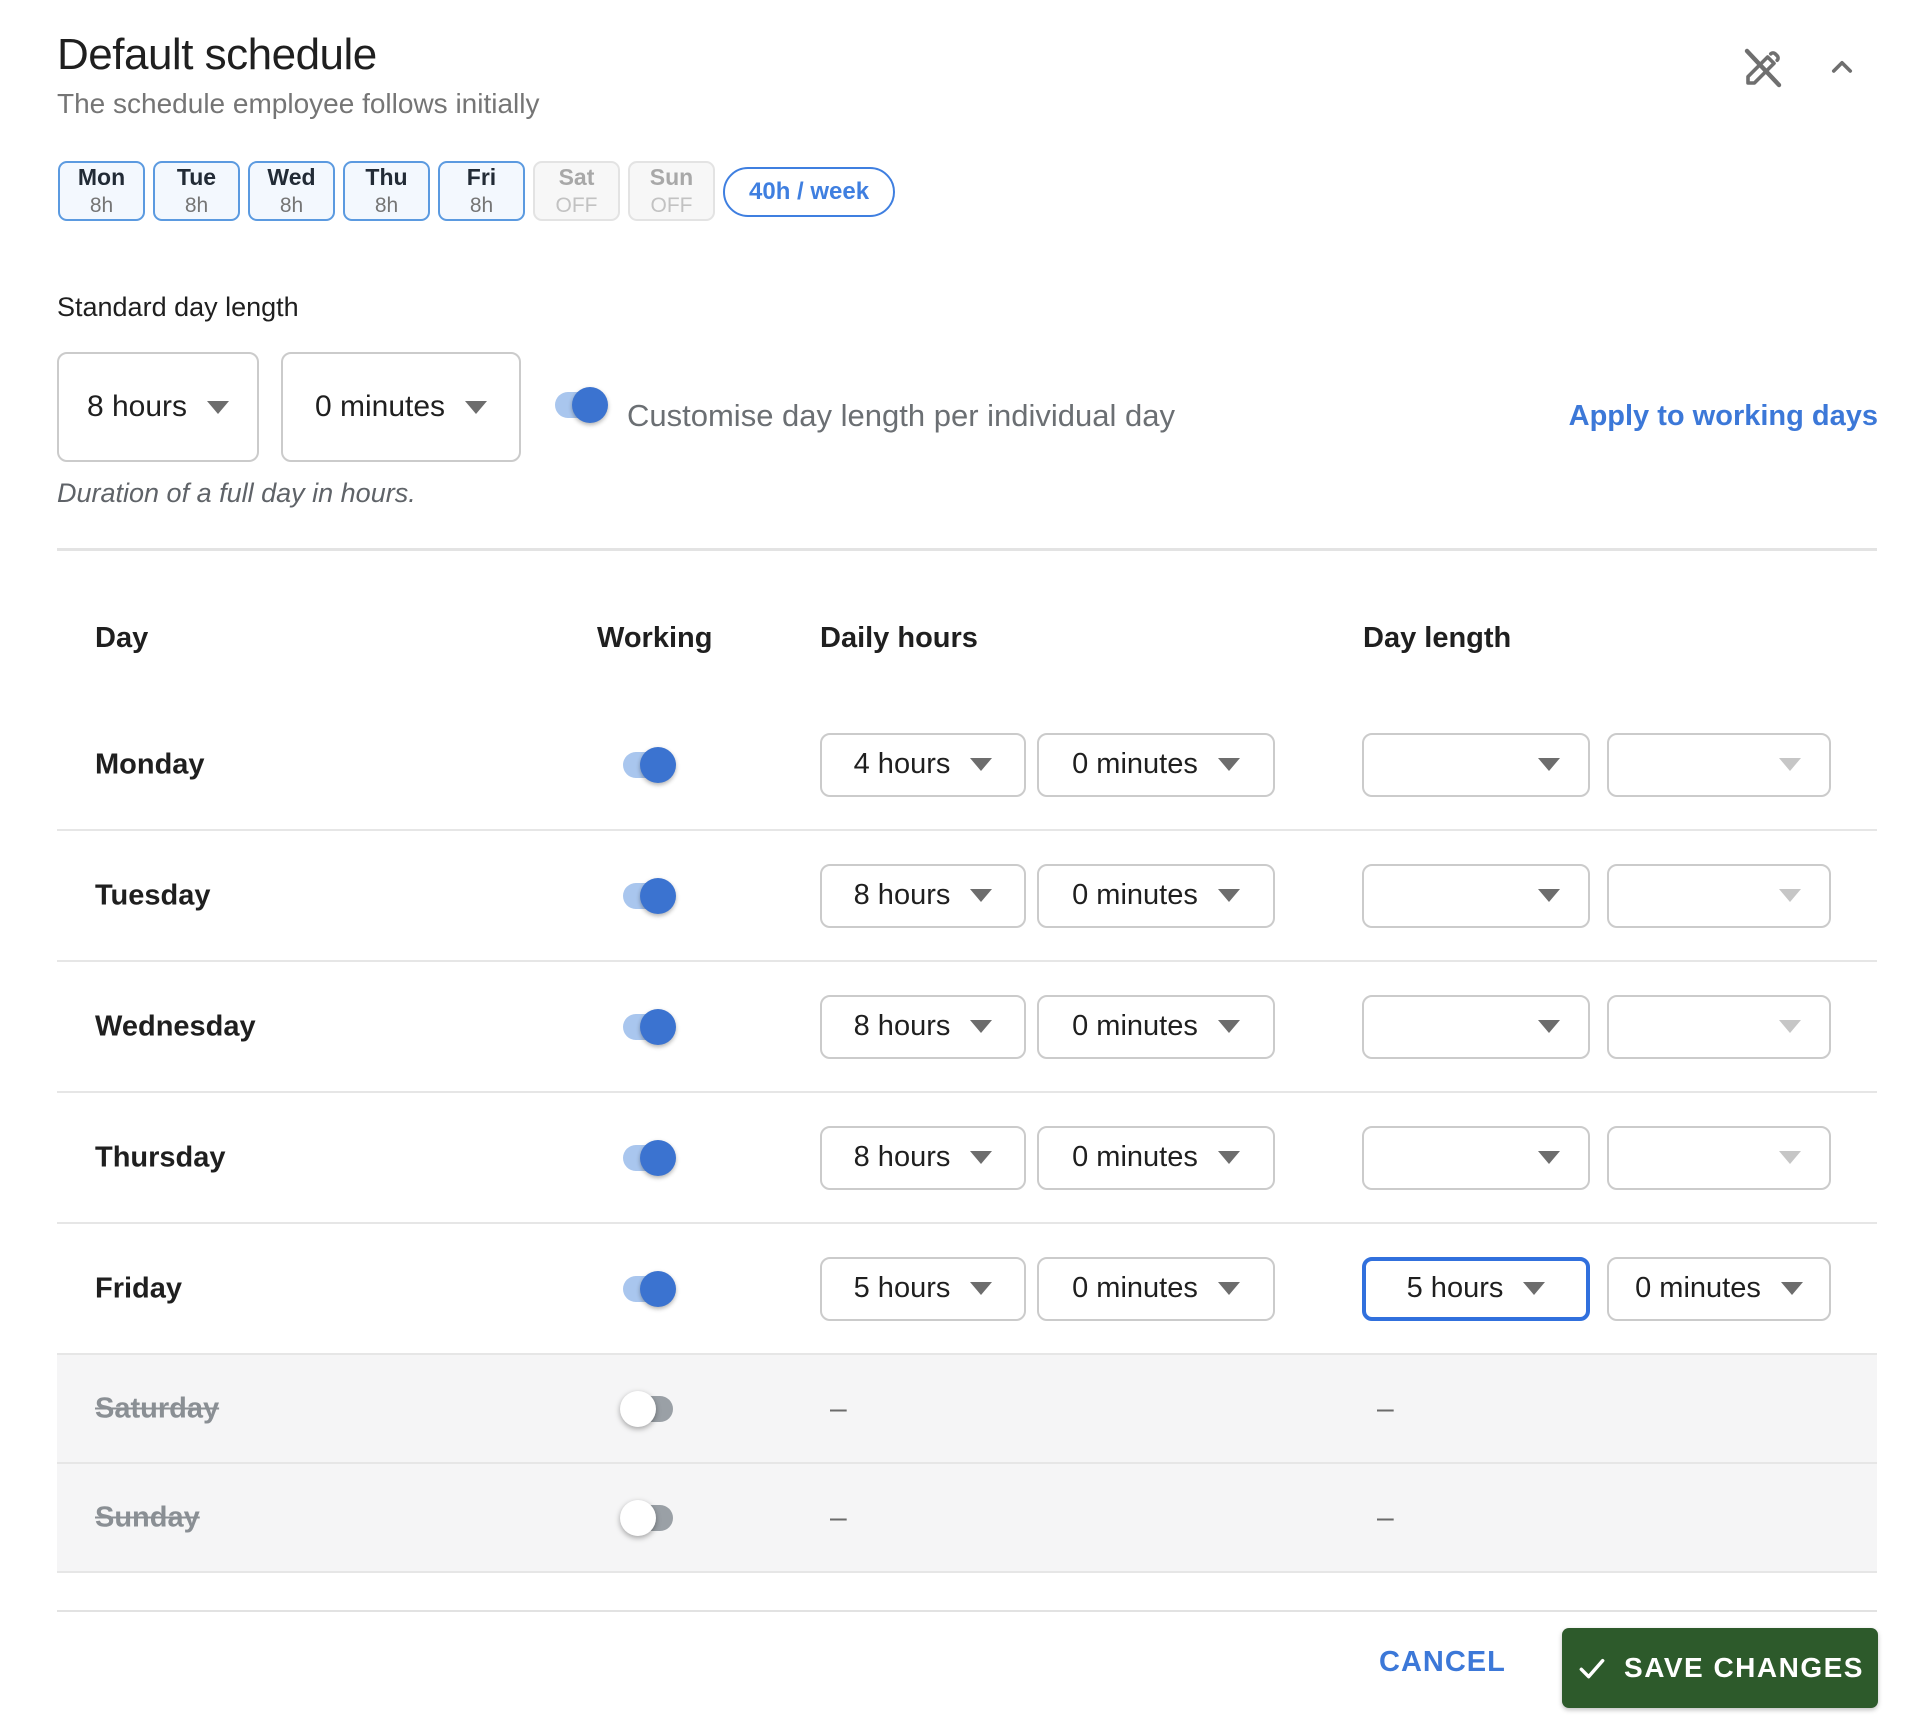 This screenshot has width=1914, height=1724. Describe the element at coordinates (1442, 1662) in the screenshot. I see `cancel-button: CANCEL` at that location.